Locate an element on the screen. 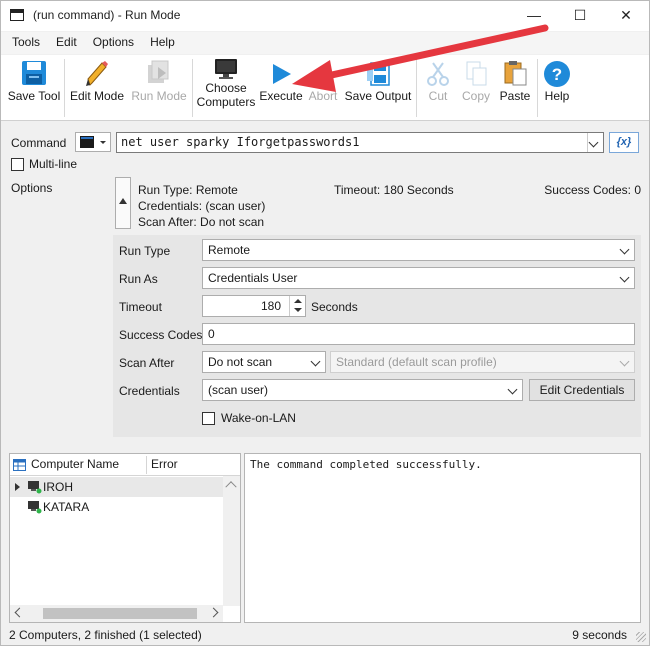  scan-after-value: Do not scan is located at coordinates (240, 362).